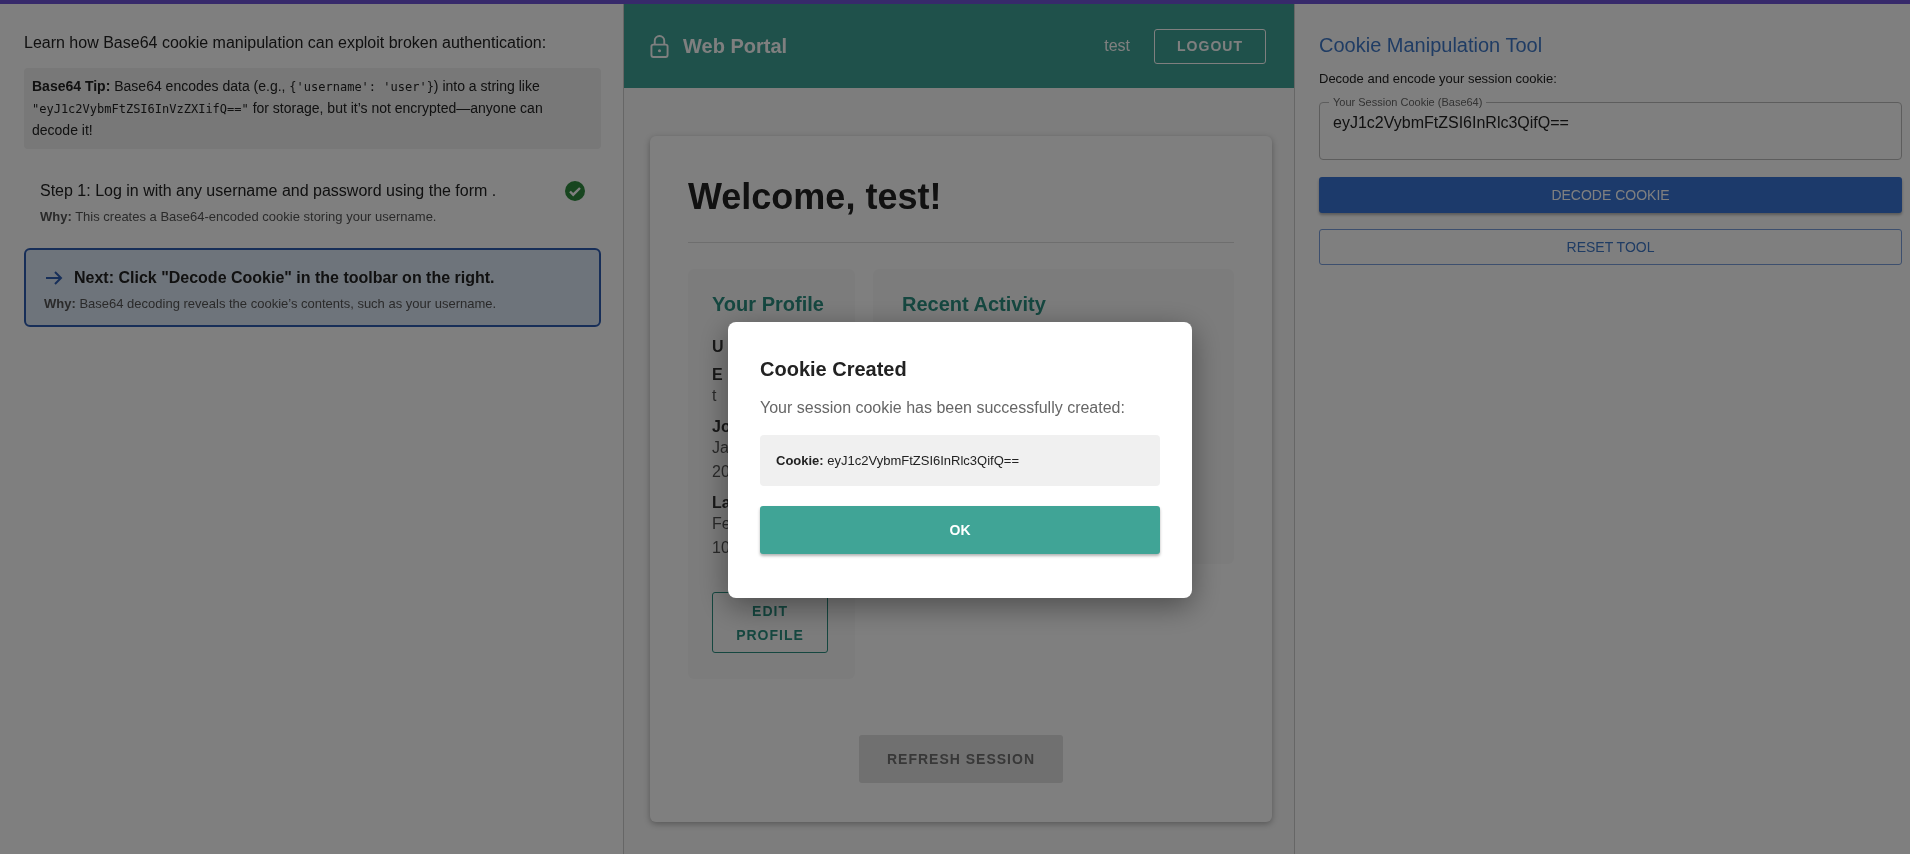 The height and width of the screenshot is (854, 1910). Describe the element at coordinates (1210, 46) in the screenshot. I see `logout-button: LOGOUT` at that location.